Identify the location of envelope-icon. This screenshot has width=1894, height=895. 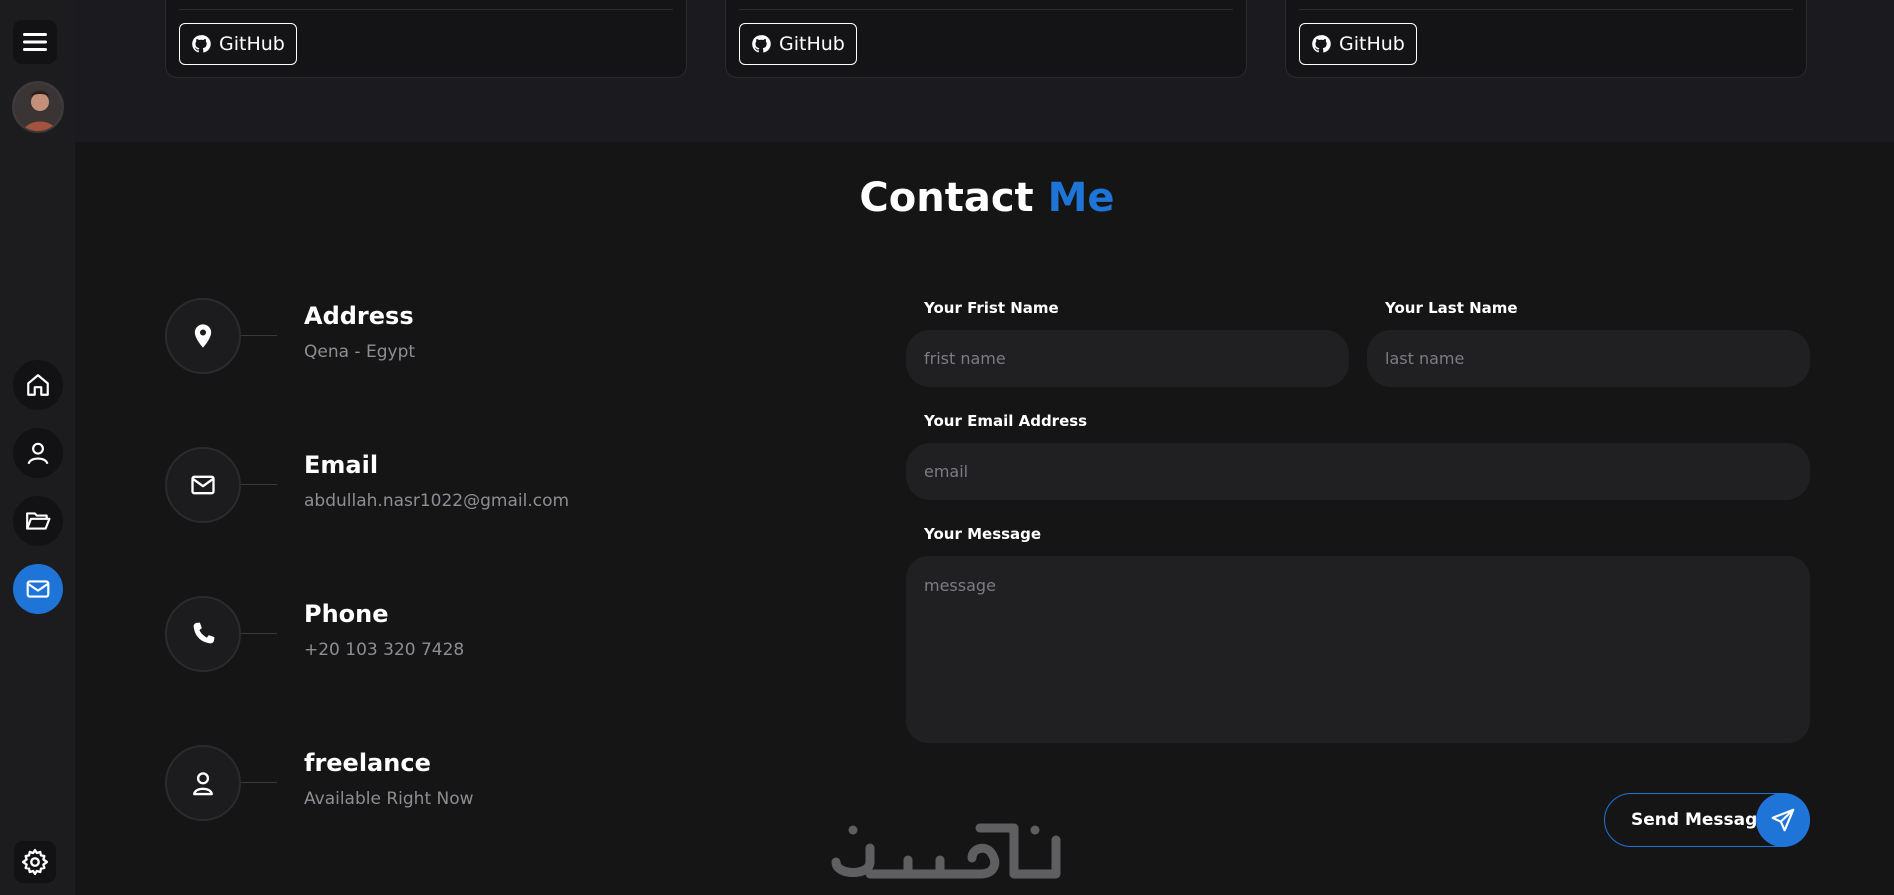
(203, 485).